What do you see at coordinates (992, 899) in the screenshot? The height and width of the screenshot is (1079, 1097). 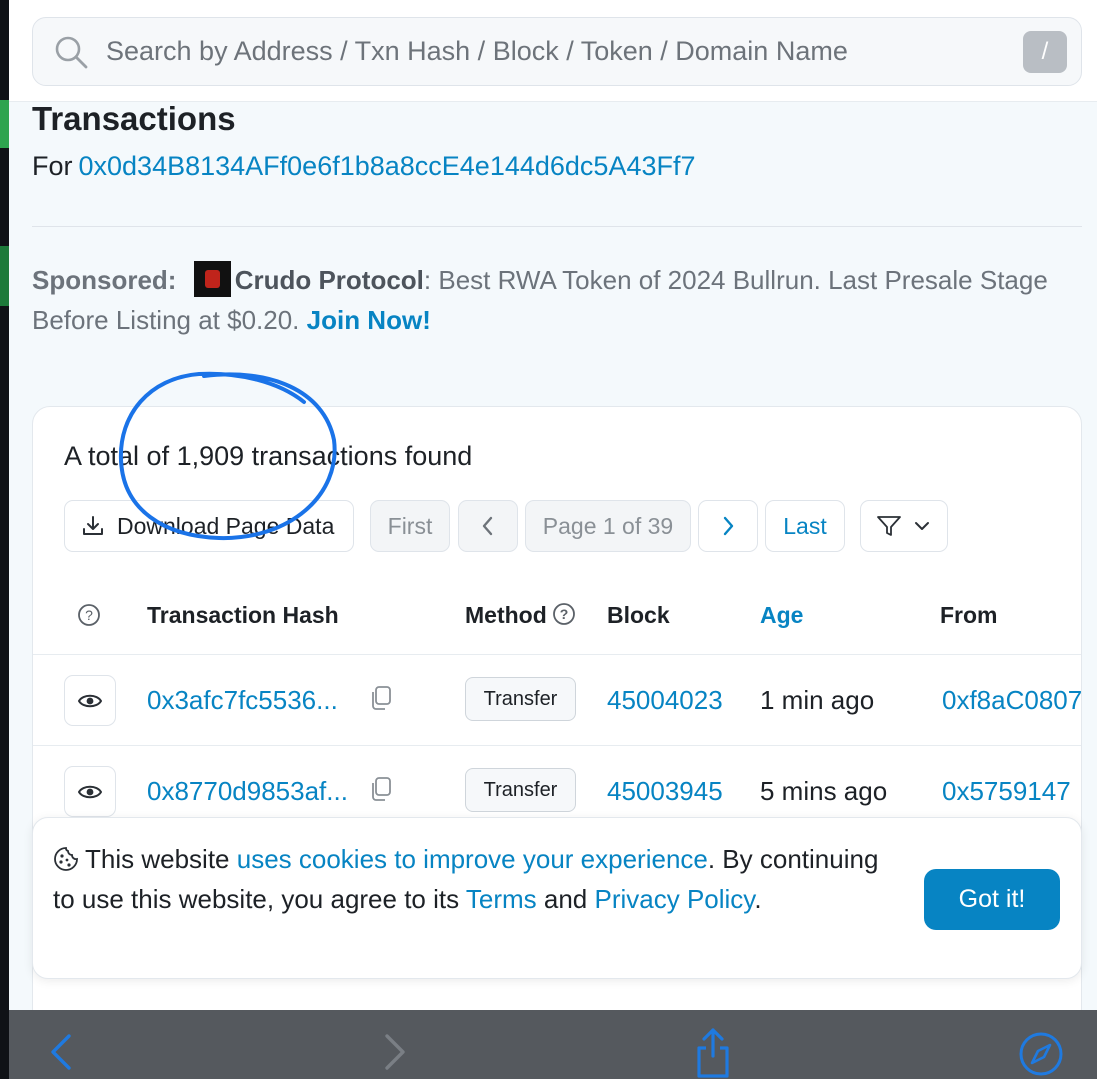 I see `got-it-button: Got it!` at bounding box center [992, 899].